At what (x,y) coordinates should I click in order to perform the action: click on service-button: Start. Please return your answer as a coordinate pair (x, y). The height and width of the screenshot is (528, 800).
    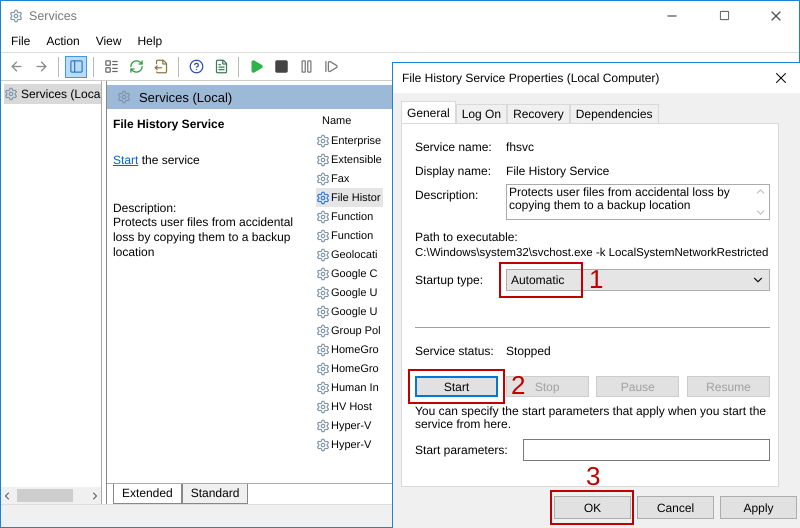
    Looking at the image, I should click on (456, 386).